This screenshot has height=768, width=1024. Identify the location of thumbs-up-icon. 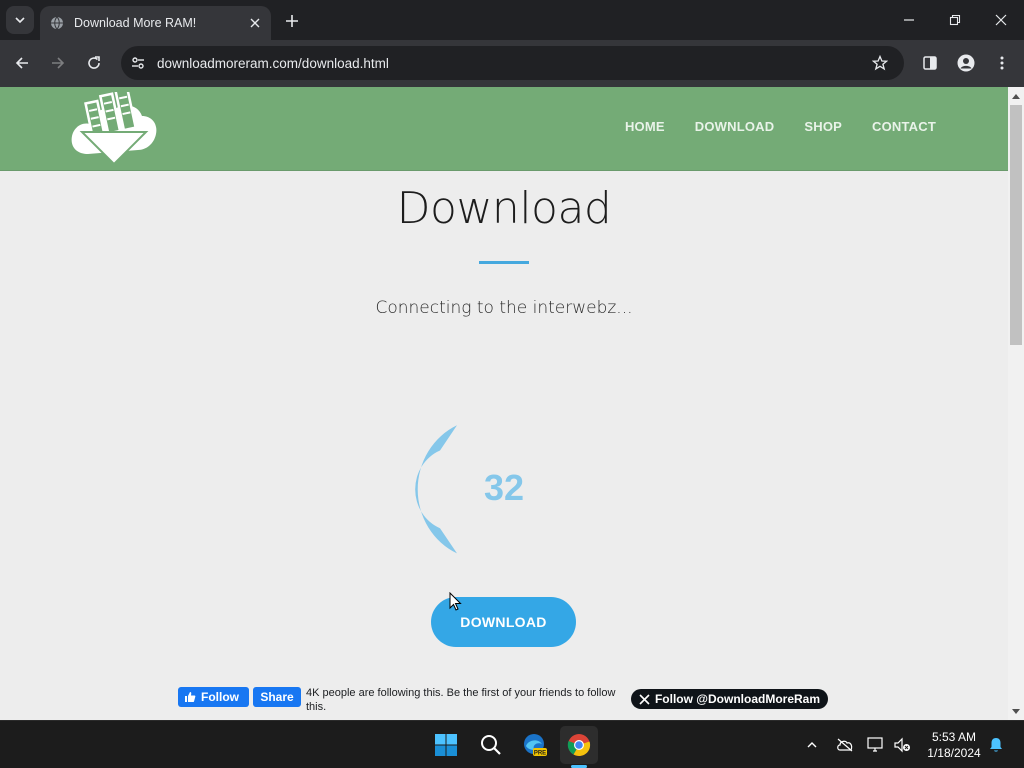
(190, 697).